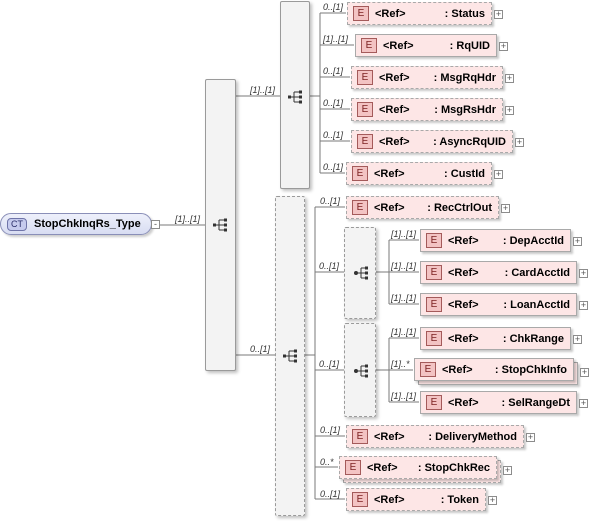 The width and height of the screenshot is (590, 521). What do you see at coordinates (498, 304) in the screenshot?
I see `element-ref-loanacctid: E <Ref> : LoanAcctId` at bounding box center [498, 304].